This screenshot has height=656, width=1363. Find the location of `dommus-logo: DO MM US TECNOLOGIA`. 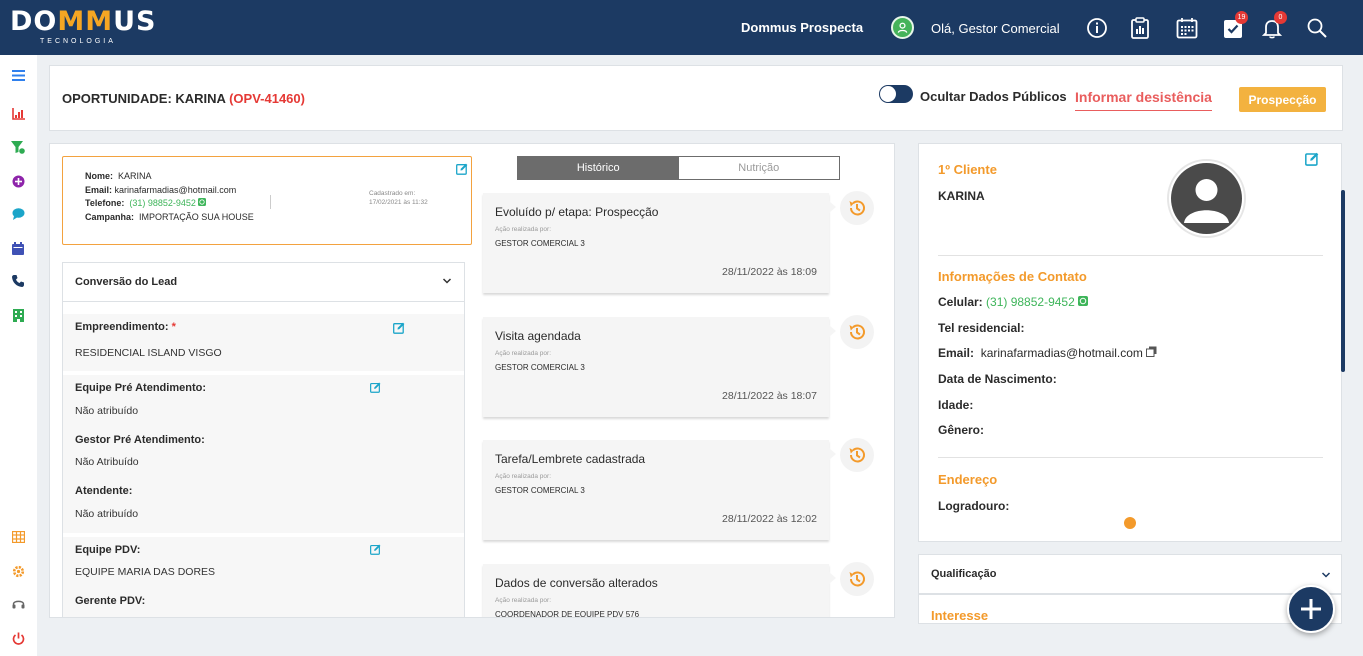

dommus-logo: DO MM US TECNOLOGIA is located at coordinates (83, 26).